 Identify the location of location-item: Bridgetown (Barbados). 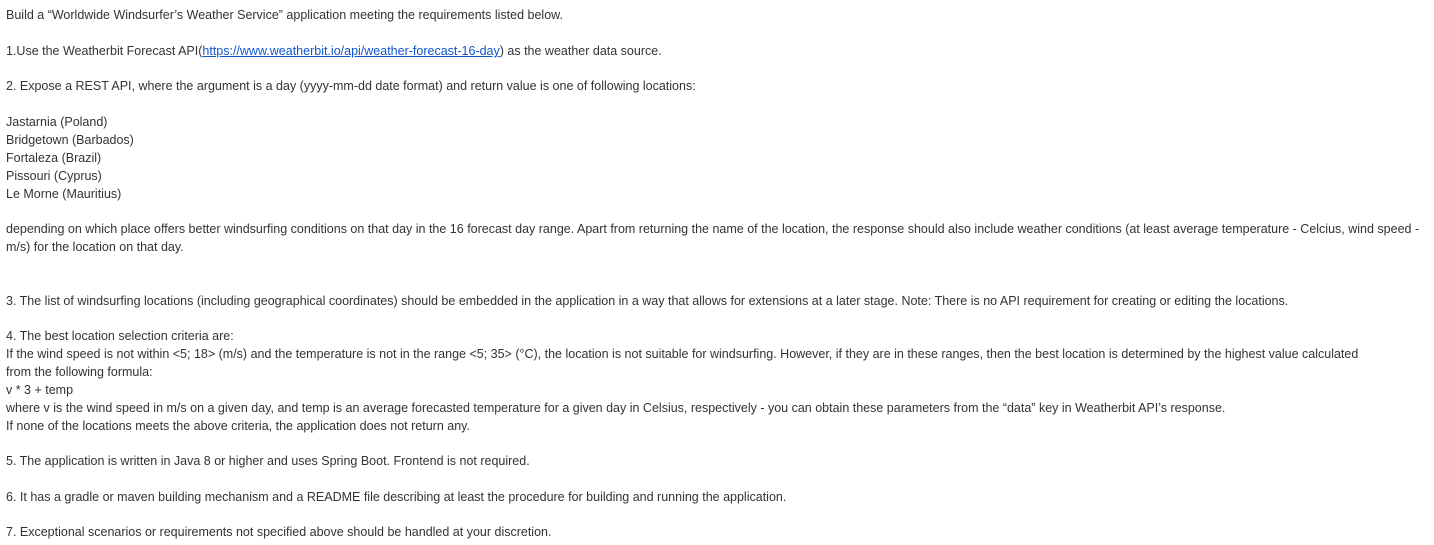
(70, 140).